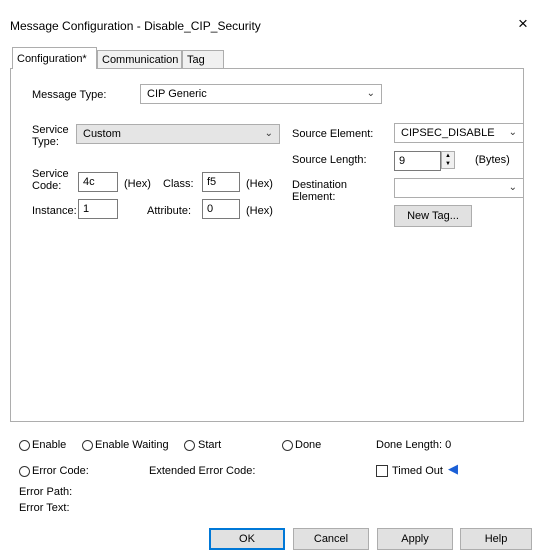 Image resolution: width=534 pixels, height=554 pixels. What do you see at coordinates (496, 539) in the screenshot?
I see `help-button: Help` at bounding box center [496, 539].